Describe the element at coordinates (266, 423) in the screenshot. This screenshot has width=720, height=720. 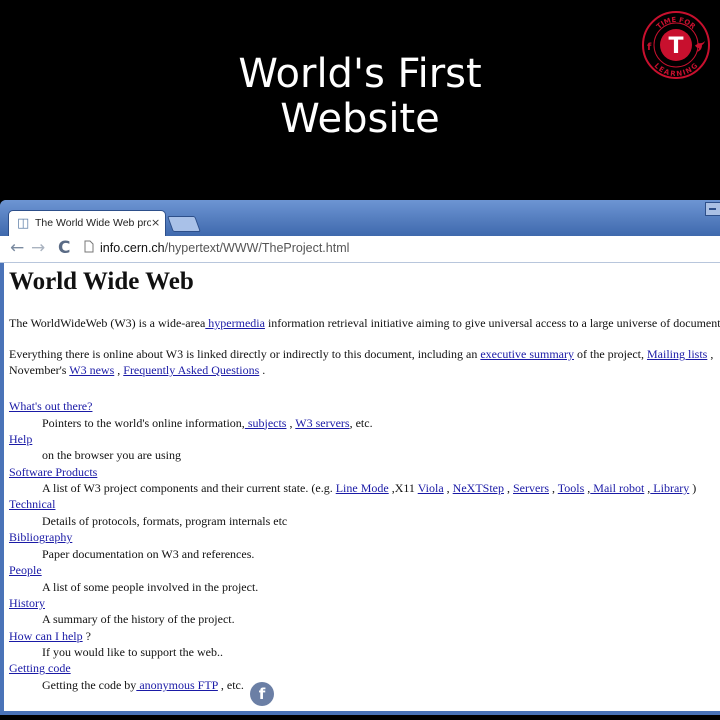
I see `description-link: subjects` at that location.